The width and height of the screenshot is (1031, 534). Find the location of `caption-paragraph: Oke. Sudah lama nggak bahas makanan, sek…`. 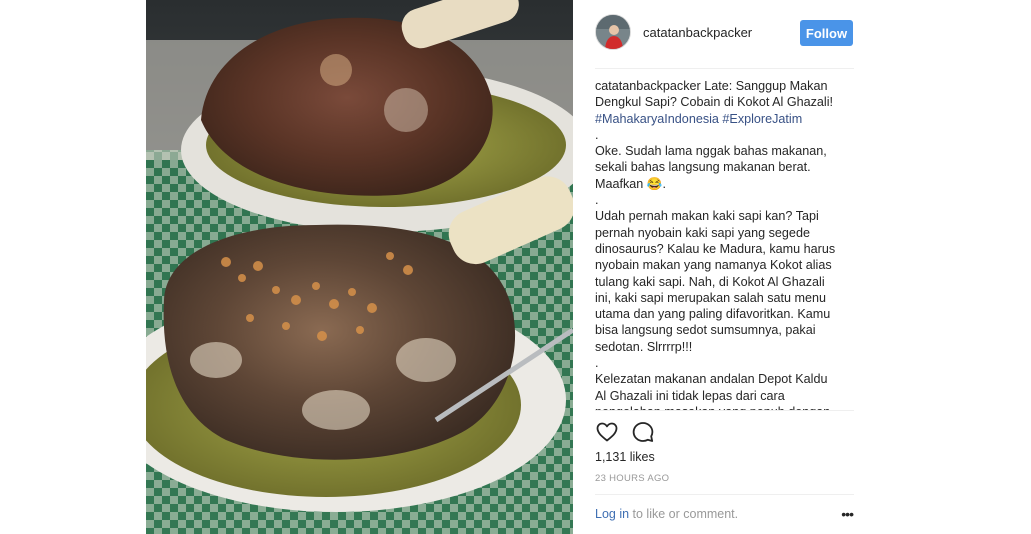

caption-paragraph: Oke. Sudah lama nggak bahas makanan, sek… is located at coordinates (713, 167).